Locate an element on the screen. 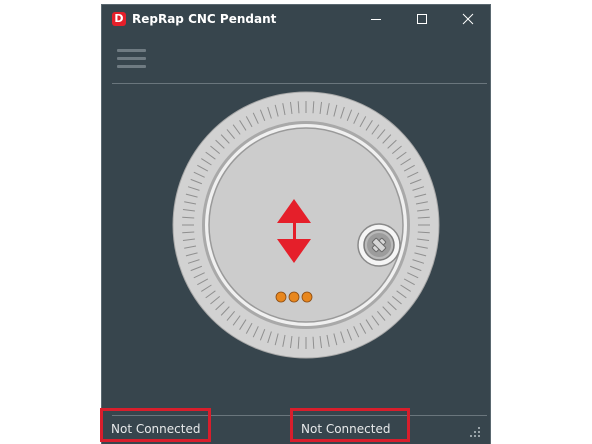  status-right-highlight is located at coordinates (350, 425).